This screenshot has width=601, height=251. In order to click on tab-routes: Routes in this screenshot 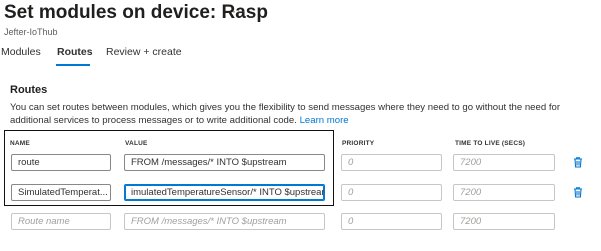, I will do `click(75, 52)`.